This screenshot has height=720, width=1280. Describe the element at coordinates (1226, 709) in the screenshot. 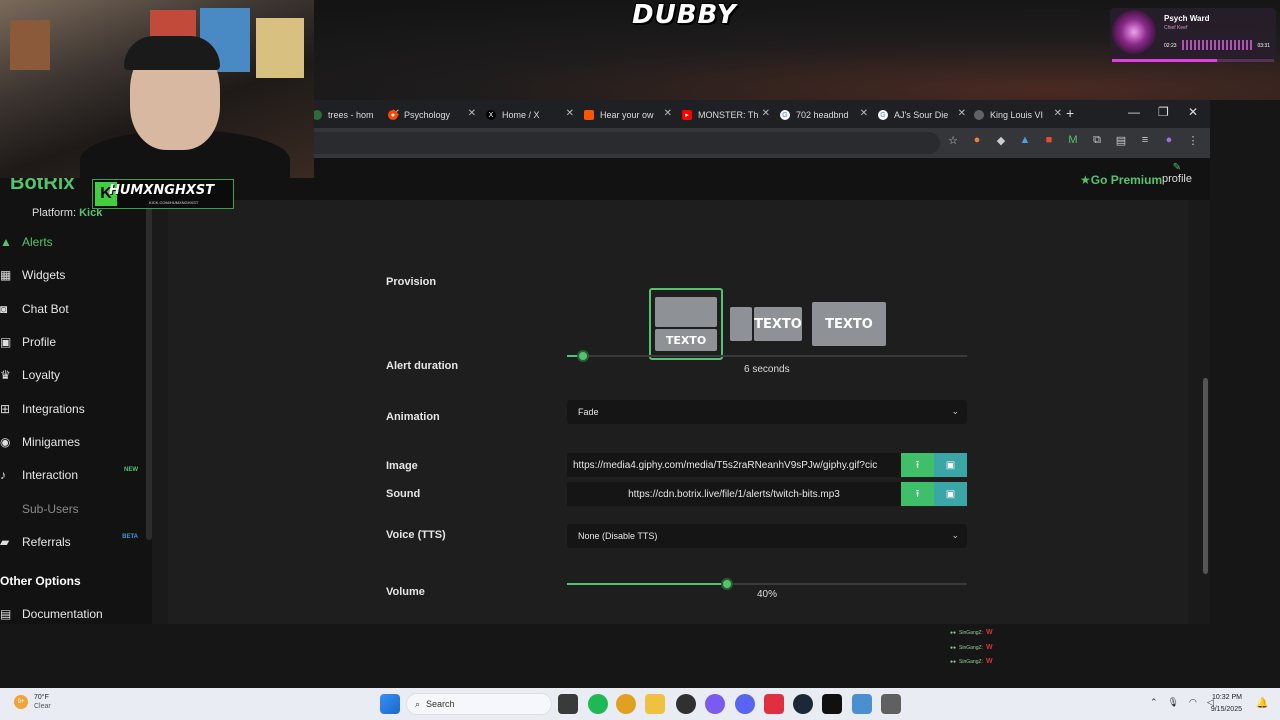

I see `clock-date: 9/15/2025` at that location.